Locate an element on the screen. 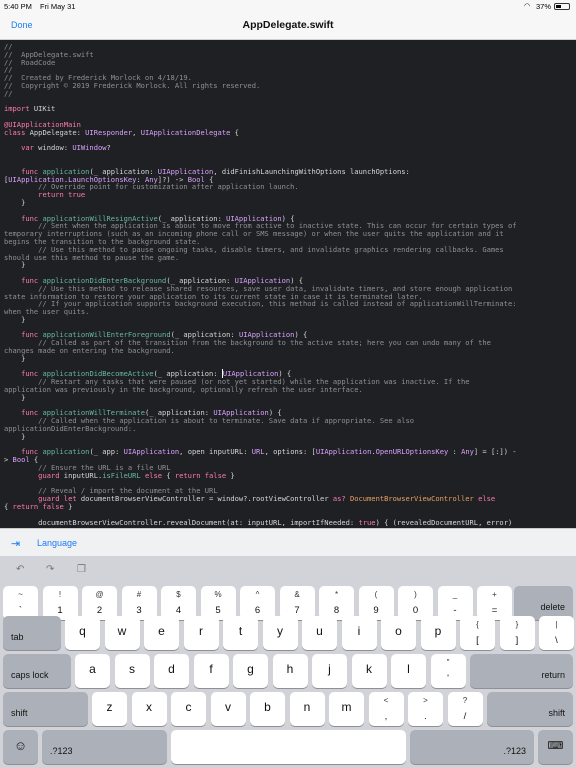  delete-key: delete is located at coordinates (543, 603).